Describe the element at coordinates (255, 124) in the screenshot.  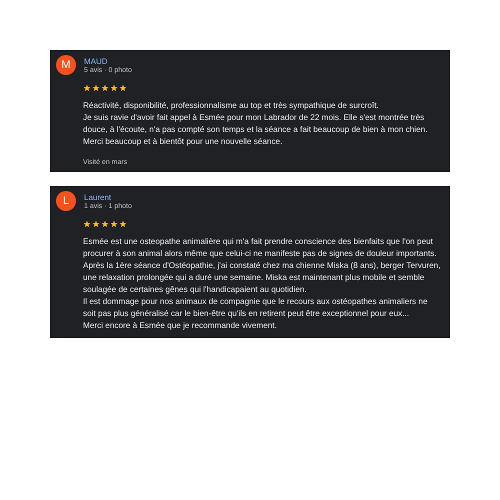
I see `review-text: Je suis ravie d'avoir fait appel à Esmée pour mon Labrador de 22 mois. Elle s'est montrée très douce, à l'écoute, n'a pas compté son temps et la séance a fait beaucoup de bien à mon chien.` at that location.